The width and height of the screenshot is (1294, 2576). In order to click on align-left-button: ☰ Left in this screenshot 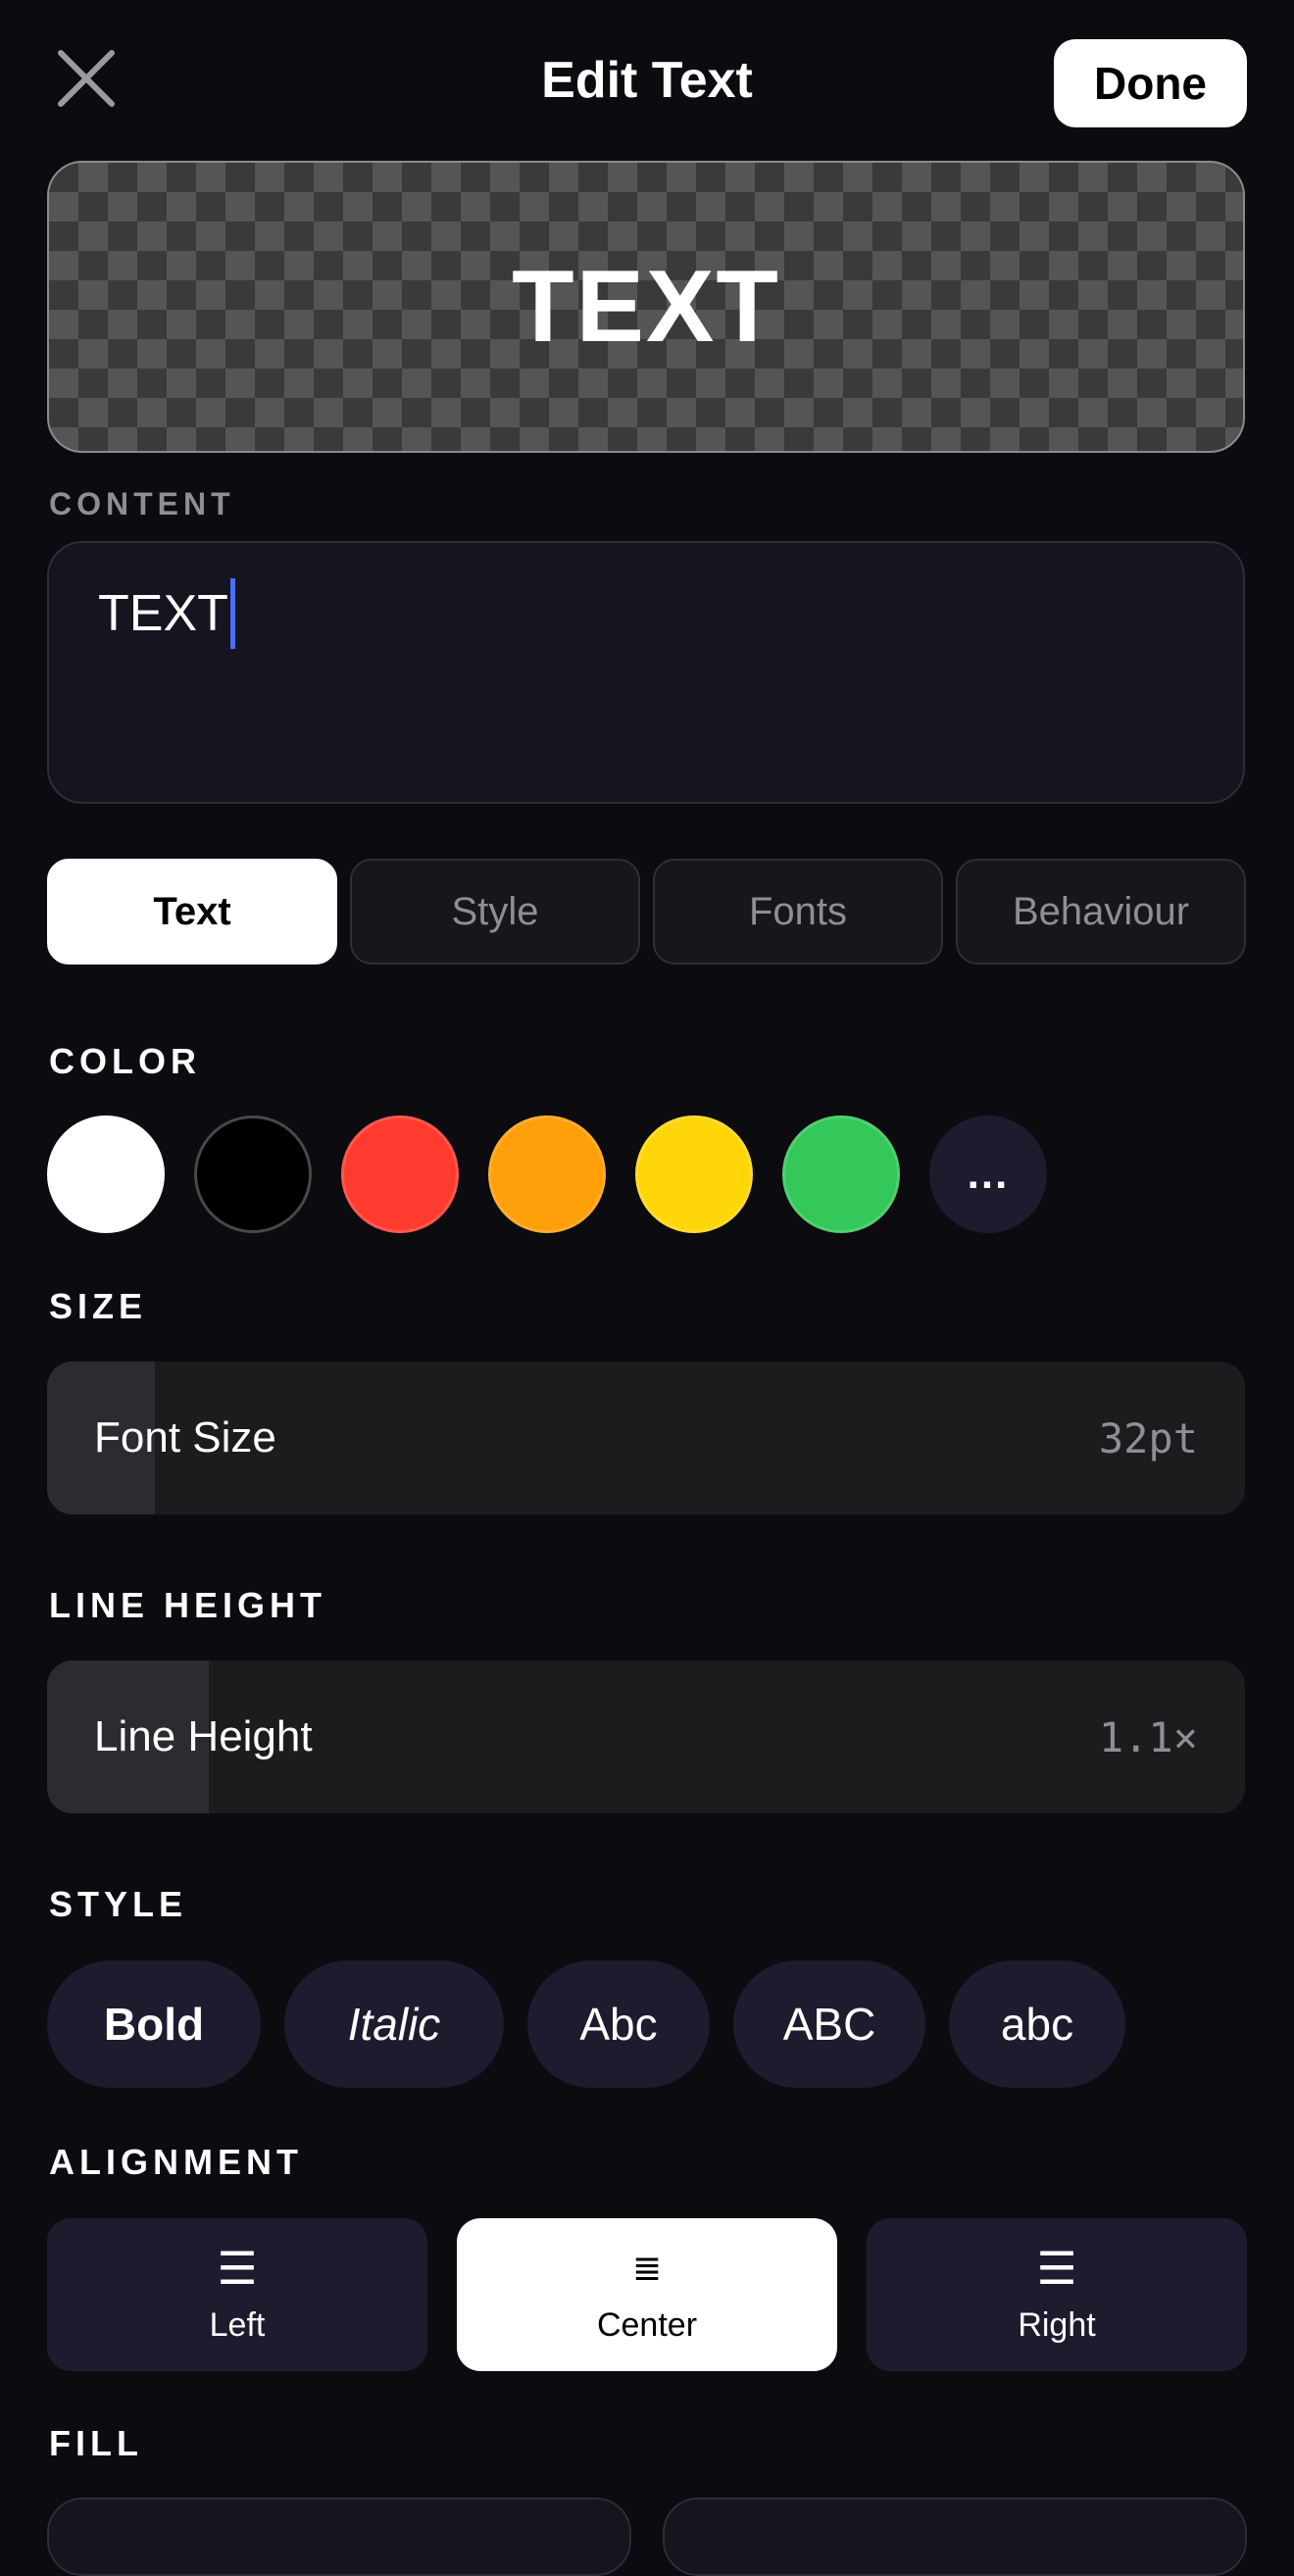, I will do `click(237, 2294)`.